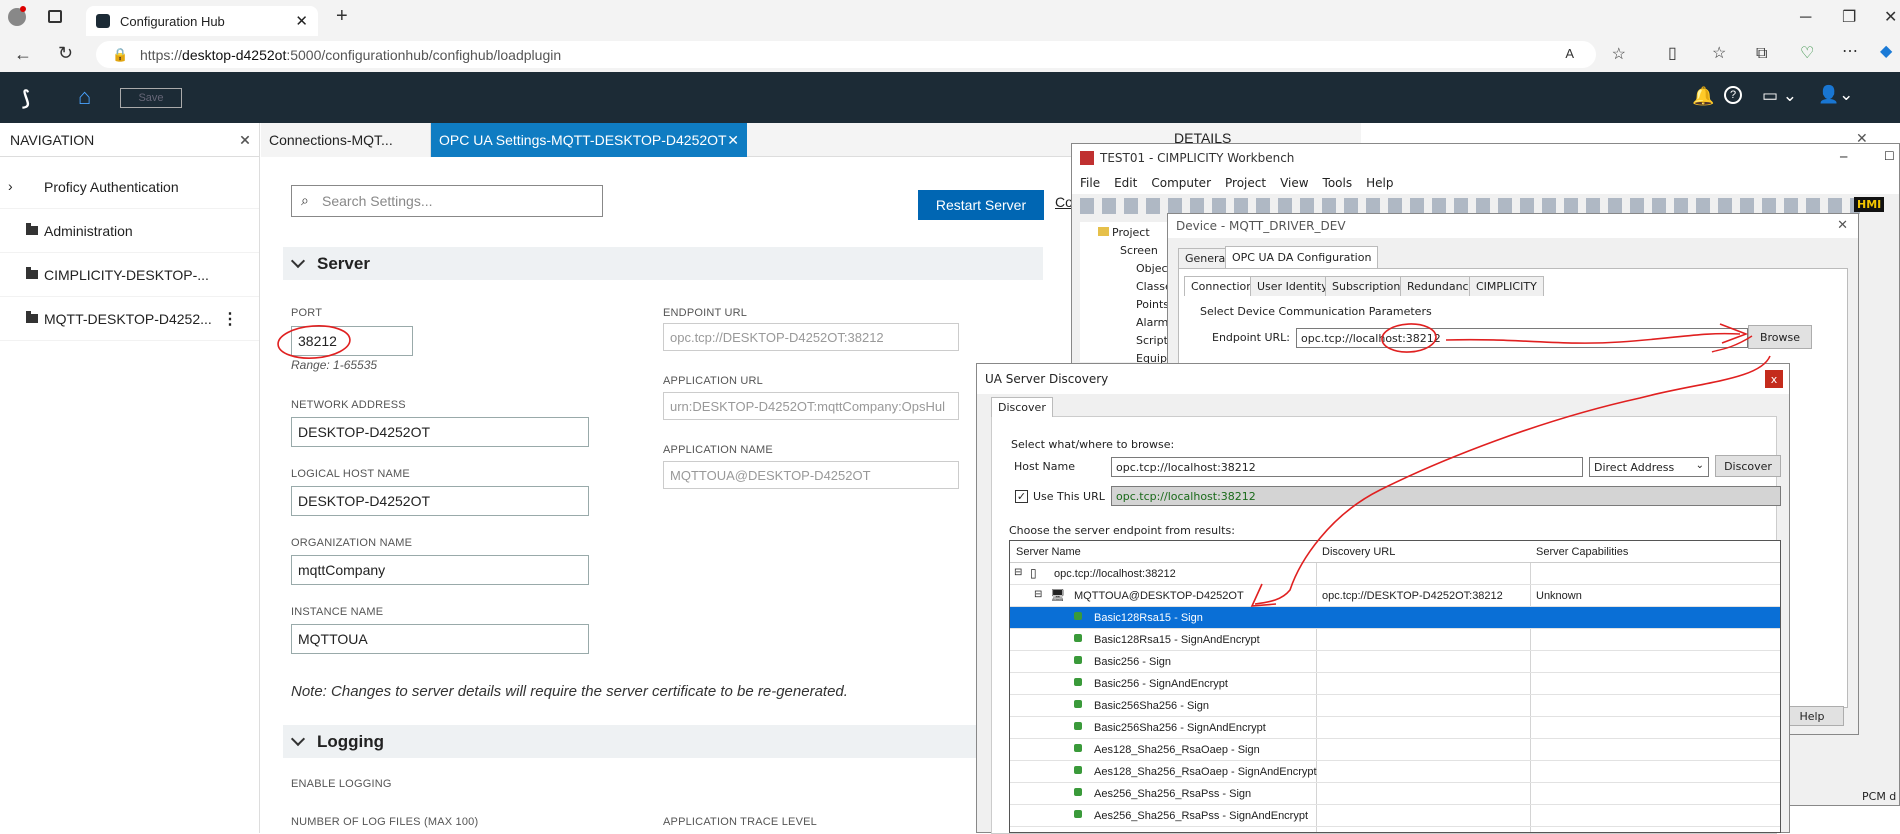 This screenshot has height=834, width=1900. What do you see at coordinates (1395, 640) in the screenshot?
I see `endpoint-row: Basic128Rsa15 - SignAndEncrypt` at bounding box center [1395, 640].